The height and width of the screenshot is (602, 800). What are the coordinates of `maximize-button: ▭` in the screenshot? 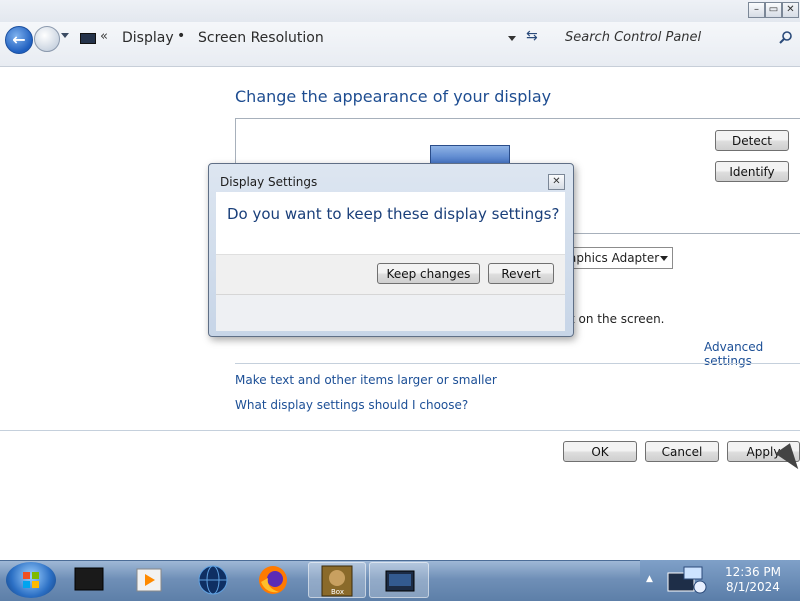 It's located at (773, 10).